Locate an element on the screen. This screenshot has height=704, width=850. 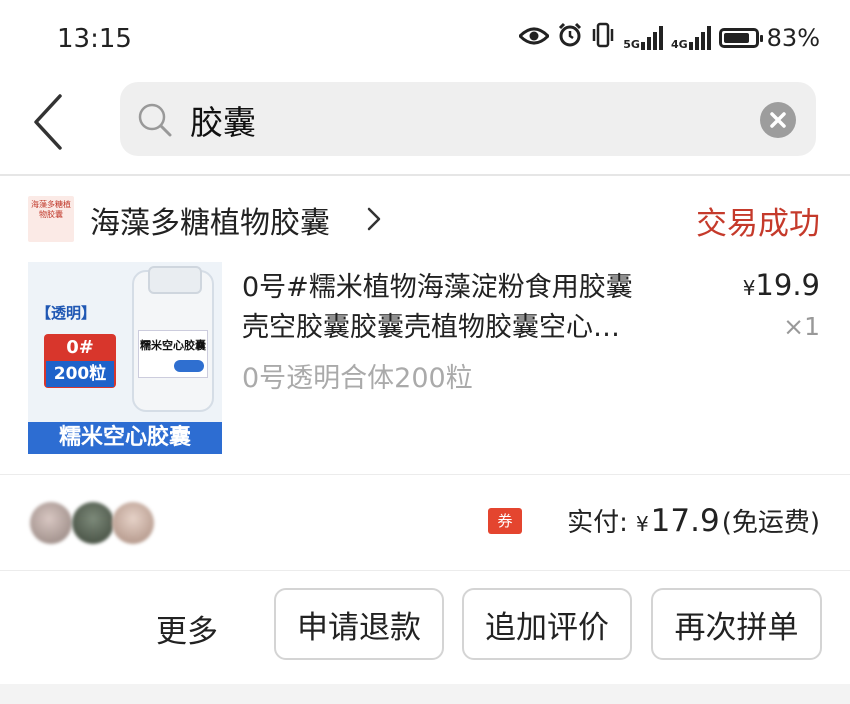
product-spec: 0号透明合体200粒 is located at coordinates (357, 378).